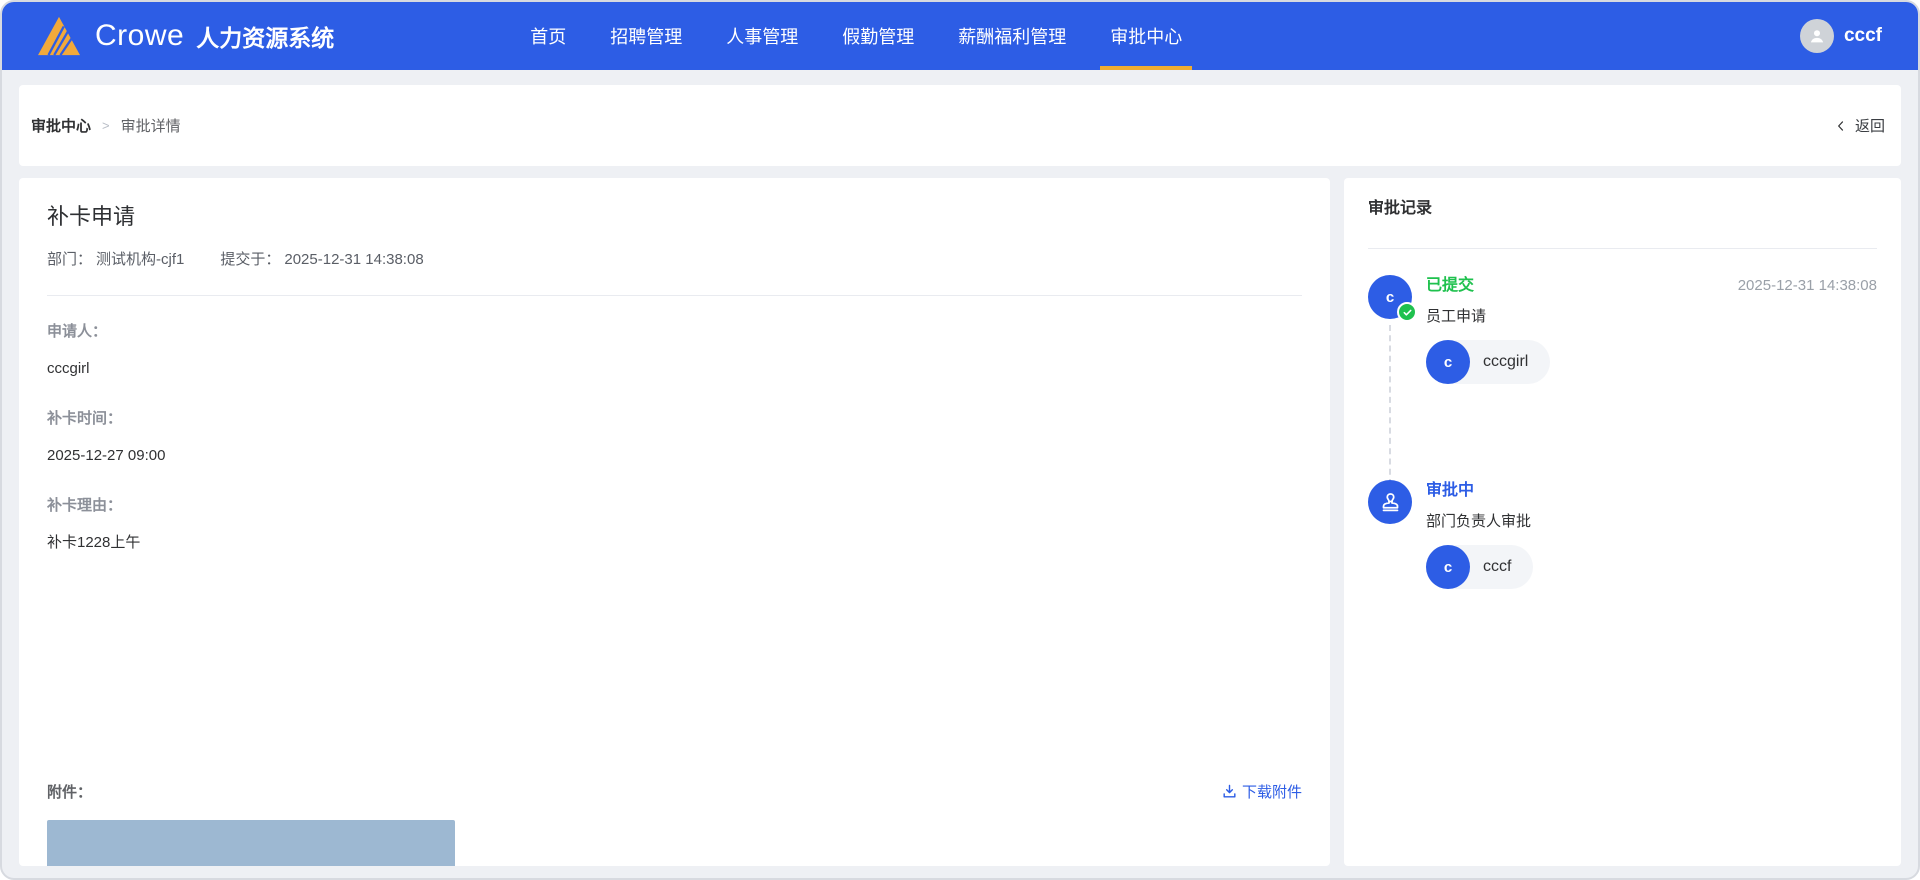  Describe the element at coordinates (265, 38) in the screenshot. I see `app-title: 人力资源系统` at that location.